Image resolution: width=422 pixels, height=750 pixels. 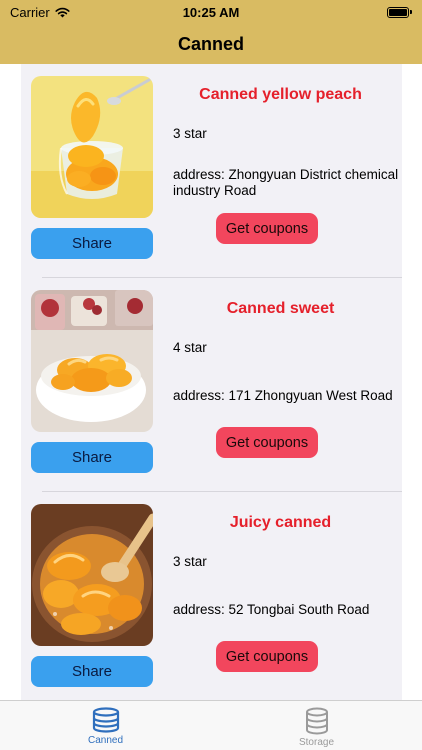 I want to click on tab-bar: Canned Storage, so click(x=211, y=725).